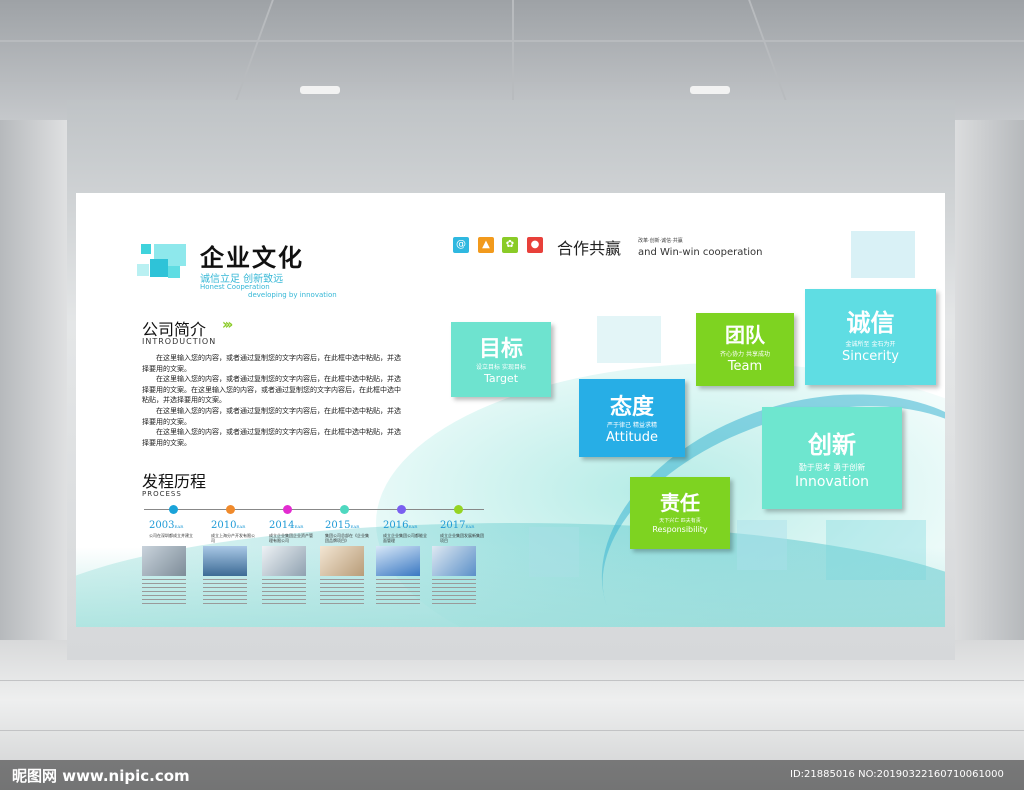 The image size is (1024, 790). What do you see at coordinates (396, 525) in the screenshot?
I see `timeline-year: 2016` at bounding box center [396, 525].